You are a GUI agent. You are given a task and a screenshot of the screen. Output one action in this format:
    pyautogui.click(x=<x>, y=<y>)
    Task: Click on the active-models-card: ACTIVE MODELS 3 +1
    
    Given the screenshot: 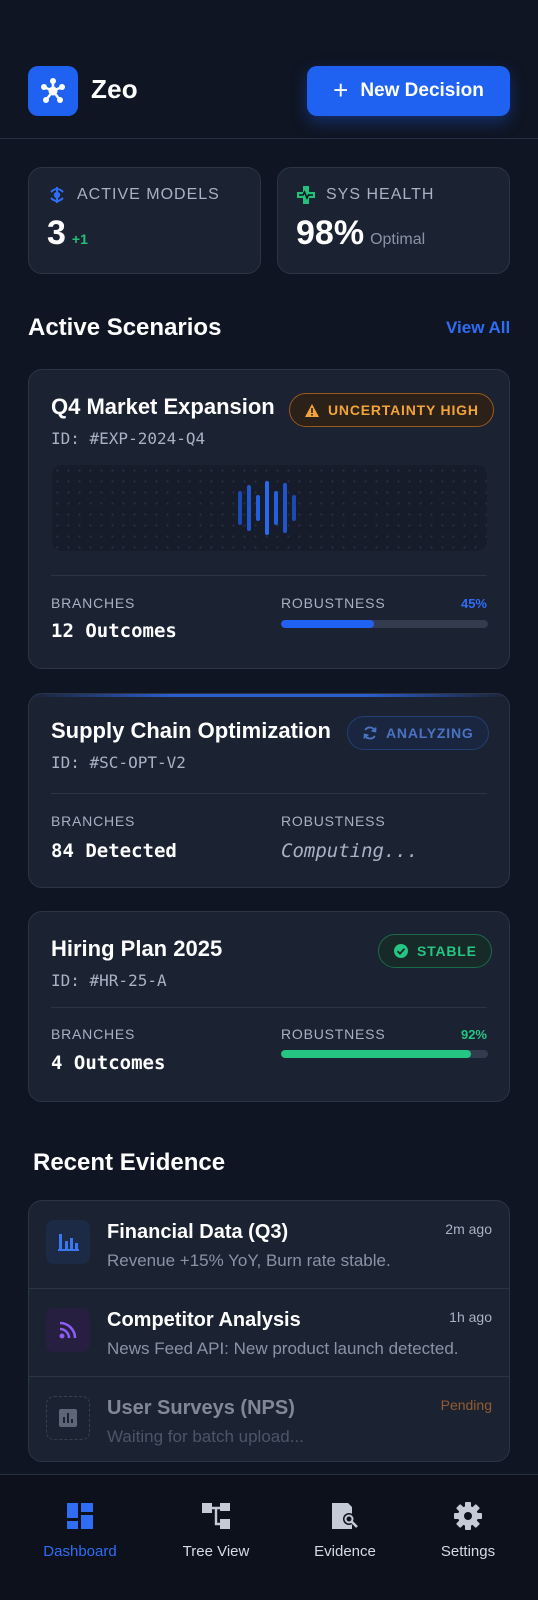 What is the action you would take?
    pyautogui.click(x=144, y=220)
    